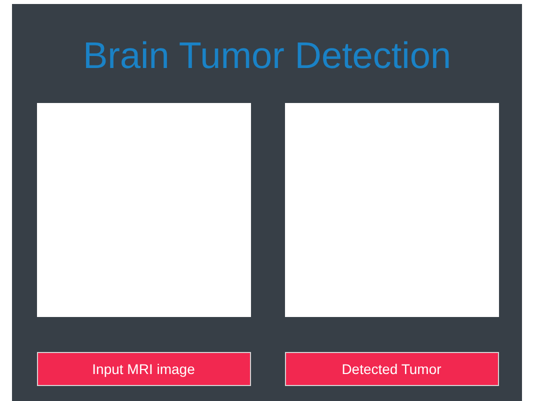 The image size is (534, 401). I want to click on action-button: Detected Tumor, so click(391, 369).